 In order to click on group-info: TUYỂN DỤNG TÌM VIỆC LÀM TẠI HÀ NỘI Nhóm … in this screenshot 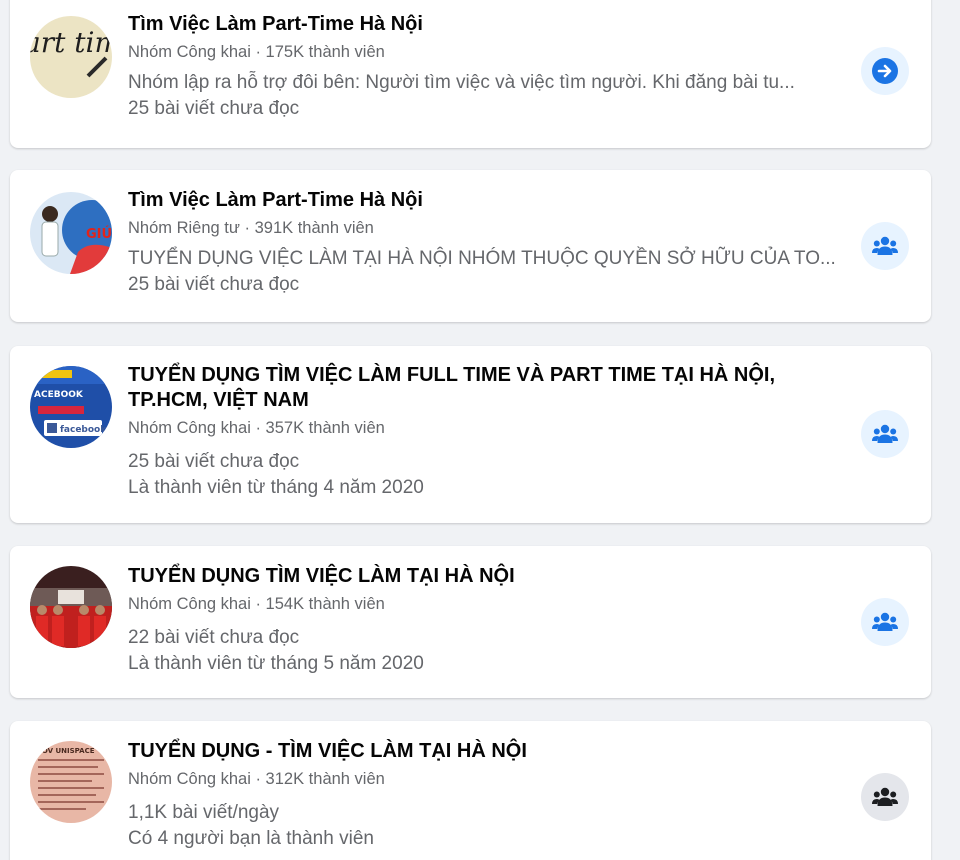, I will do `click(484, 620)`.